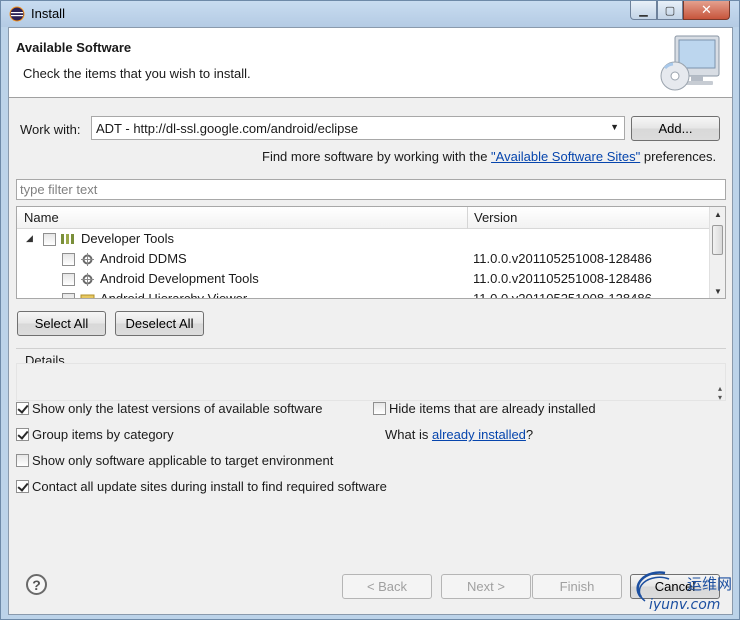  I want to click on group-by-category-label: Group items by category, so click(103, 434).